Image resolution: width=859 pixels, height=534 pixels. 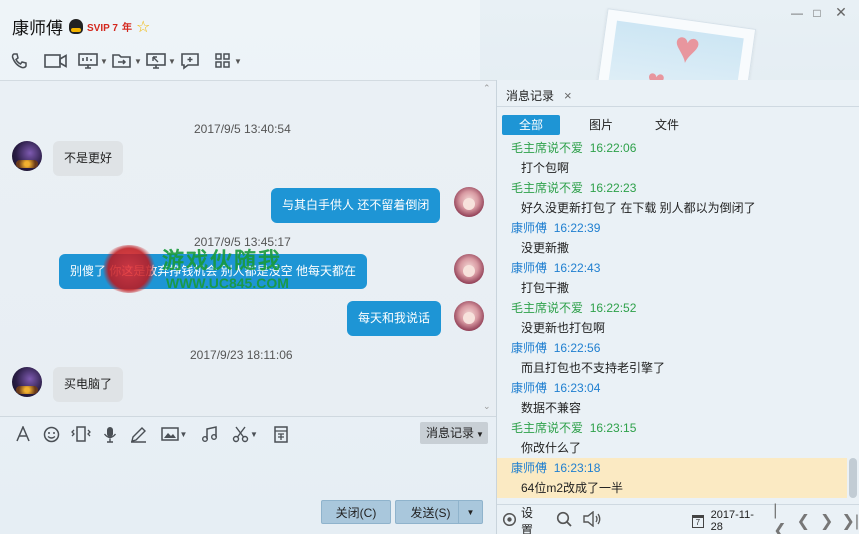 What do you see at coordinates (638, 208) in the screenshot?
I see `record-text: 好久没更新打包了 在下载 别人都以为倒闭了` at bounding box center [638, 208].